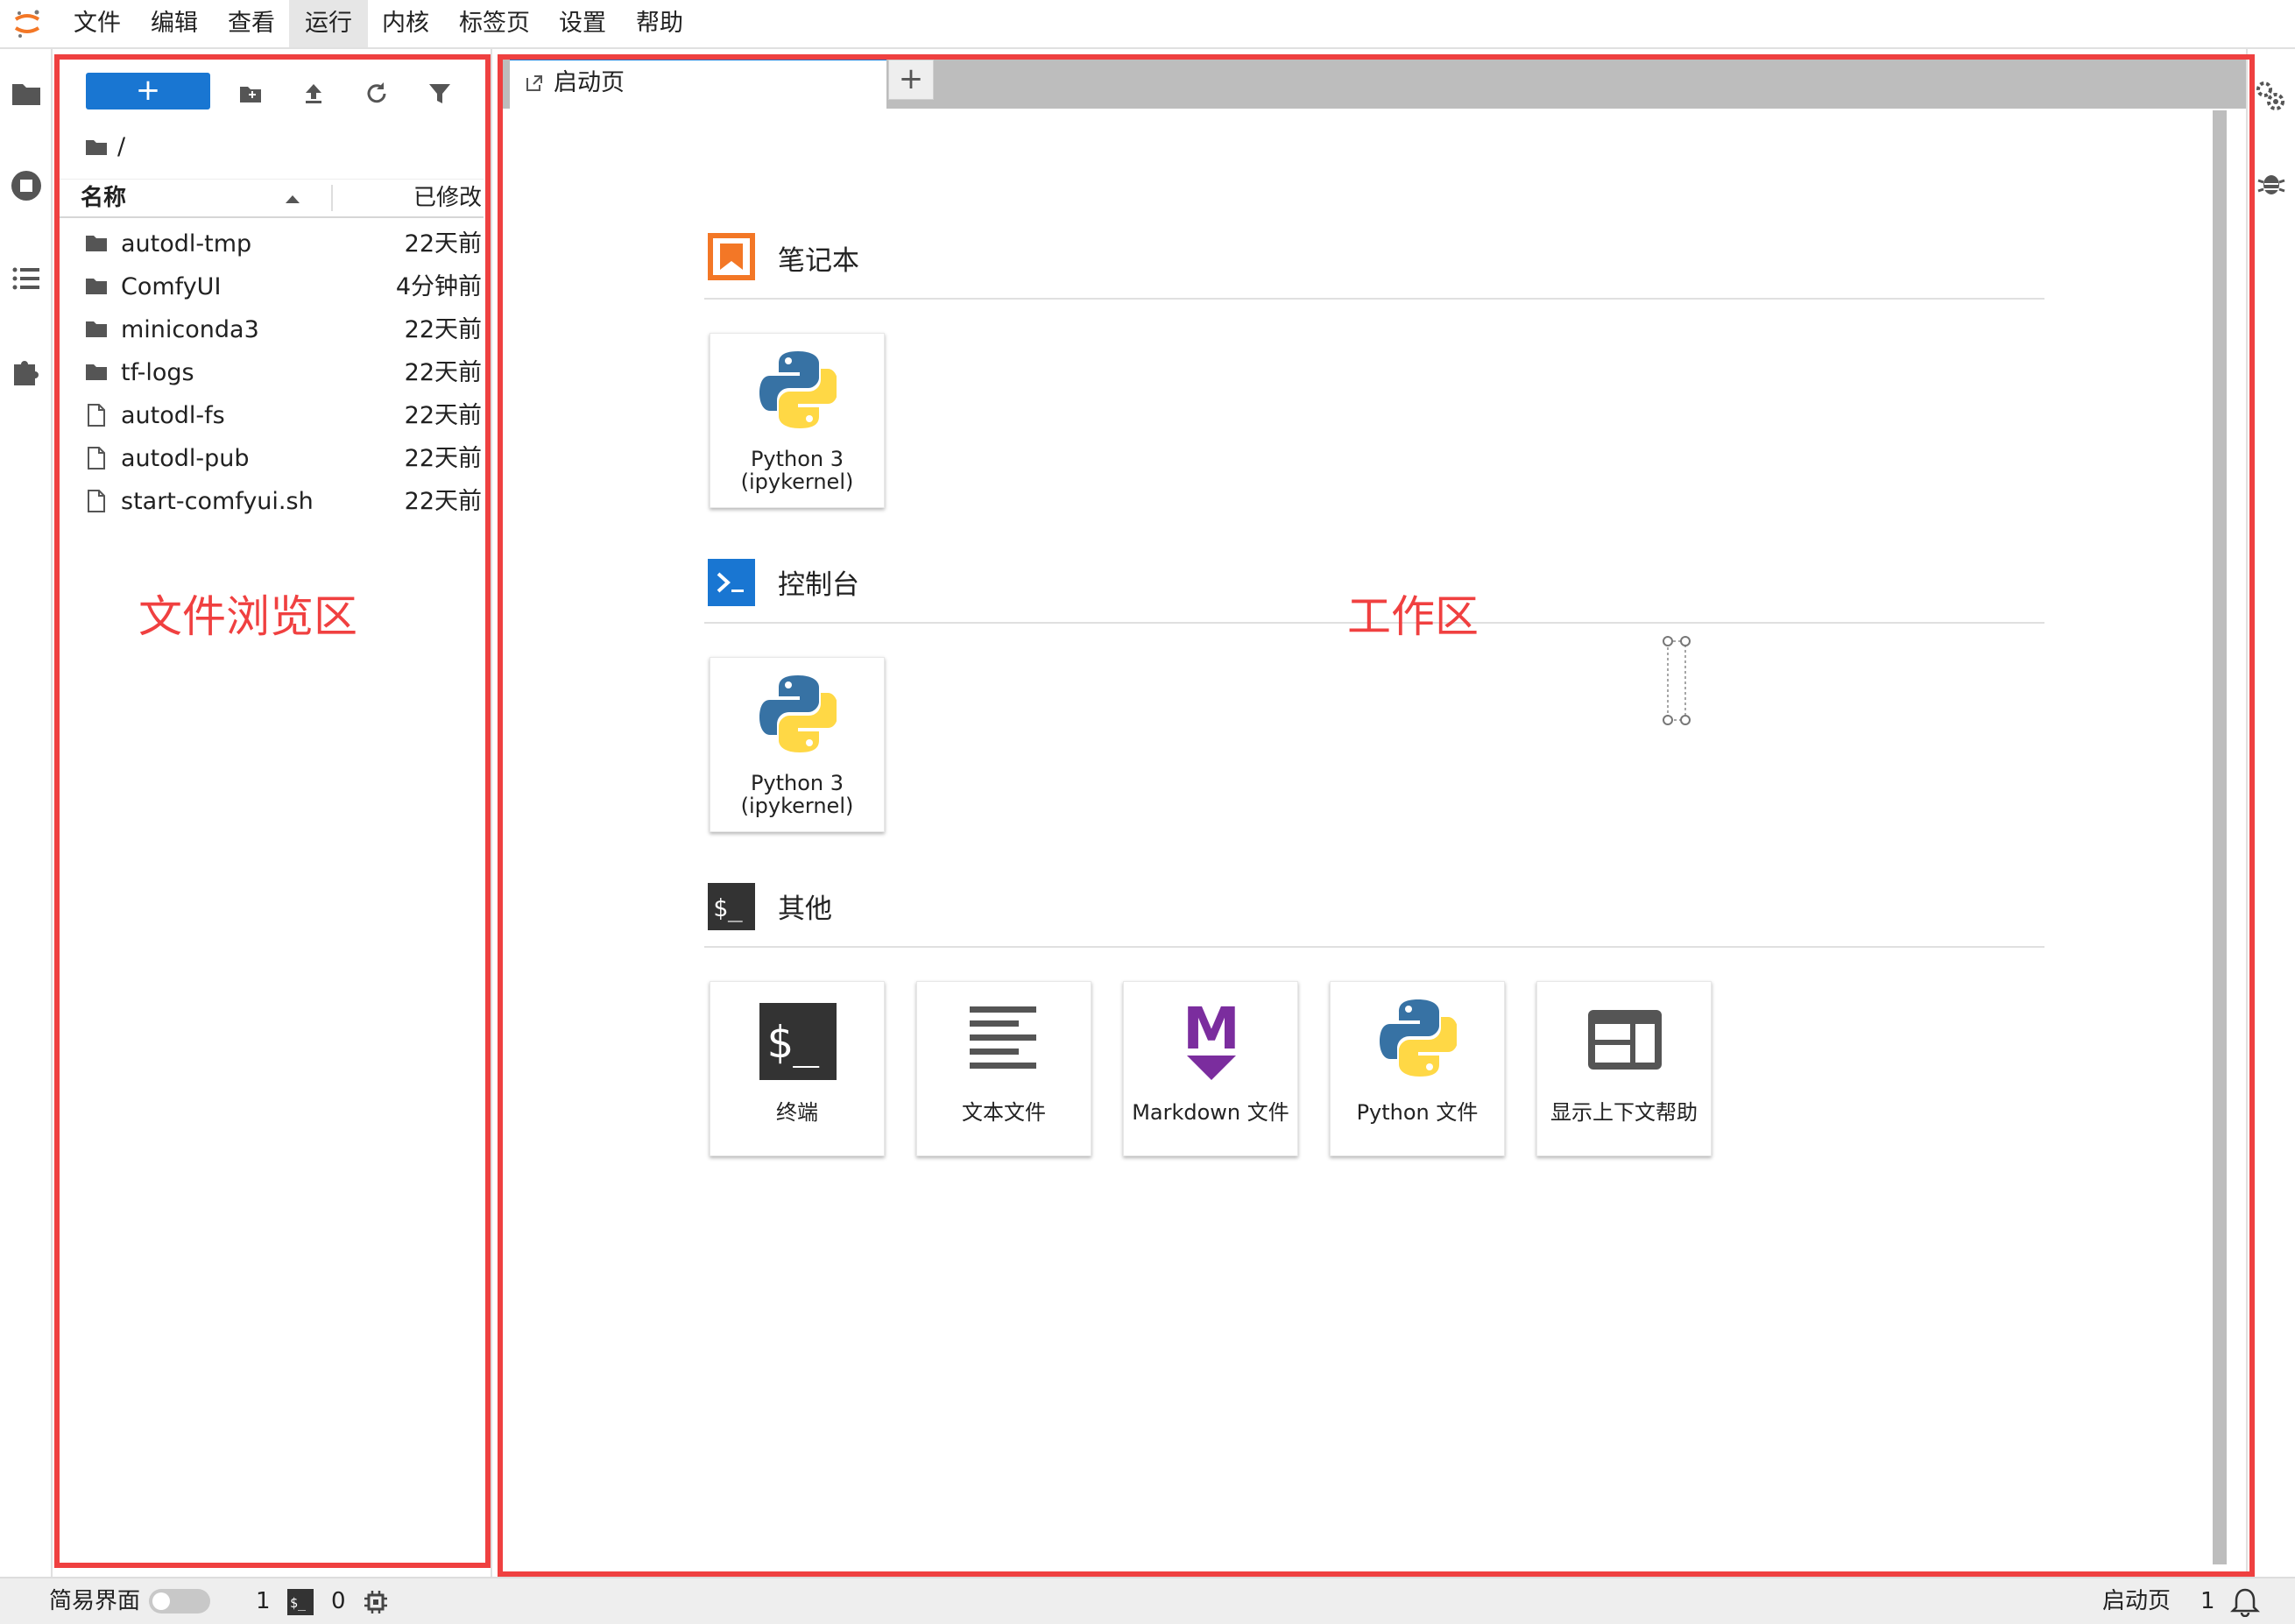  I want to click on menu-bar: 文件 编辑 查看 运行 内核 标签页 设置 帮助, so click(1147, 24).